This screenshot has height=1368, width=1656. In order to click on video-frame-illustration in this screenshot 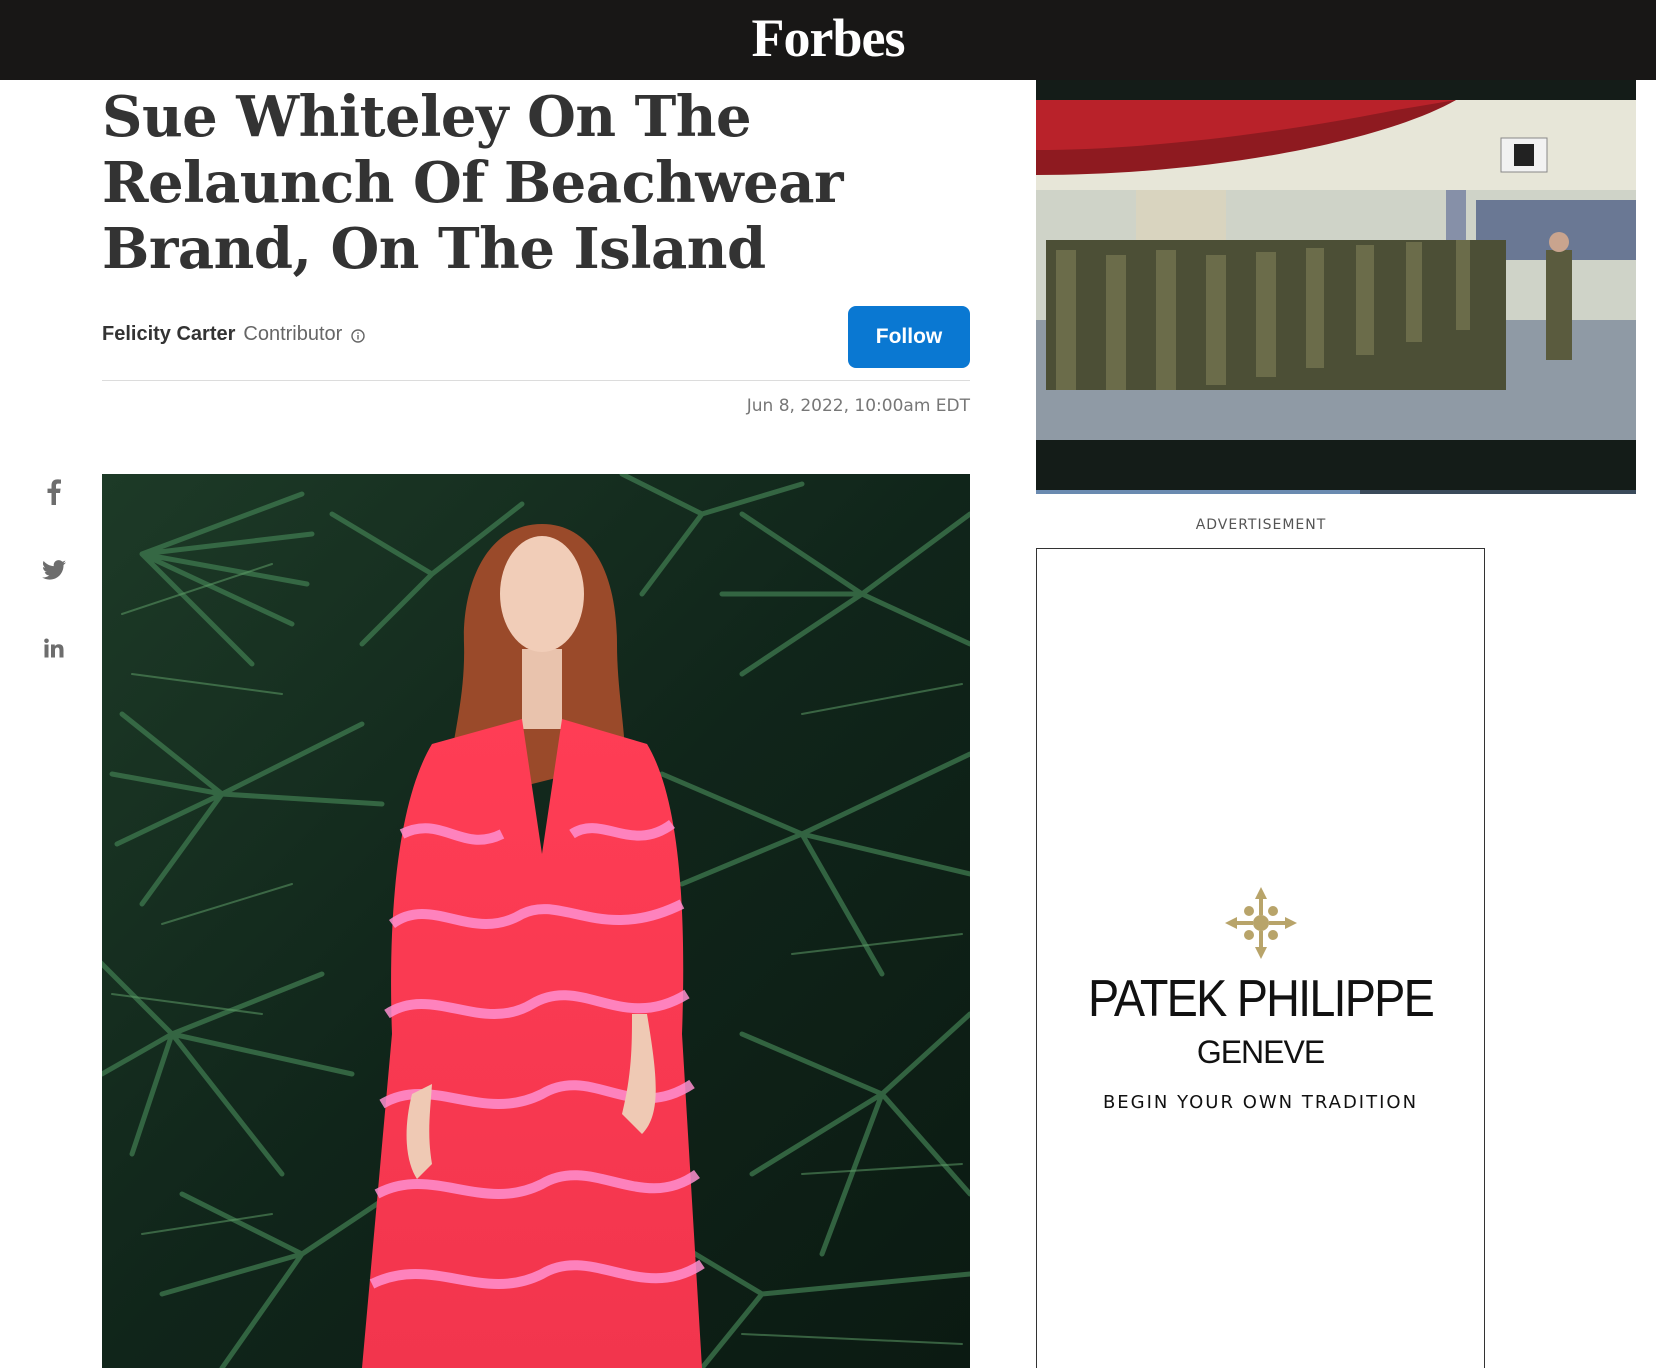, I will do `click(1336, 287)`.